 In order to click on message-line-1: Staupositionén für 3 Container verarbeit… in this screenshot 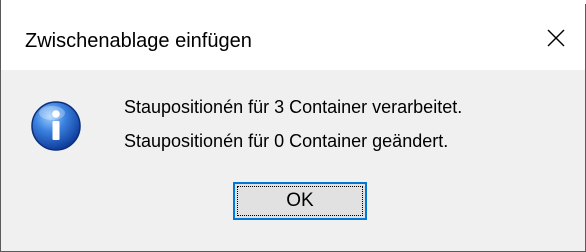, I will do `click(293, 107)`.